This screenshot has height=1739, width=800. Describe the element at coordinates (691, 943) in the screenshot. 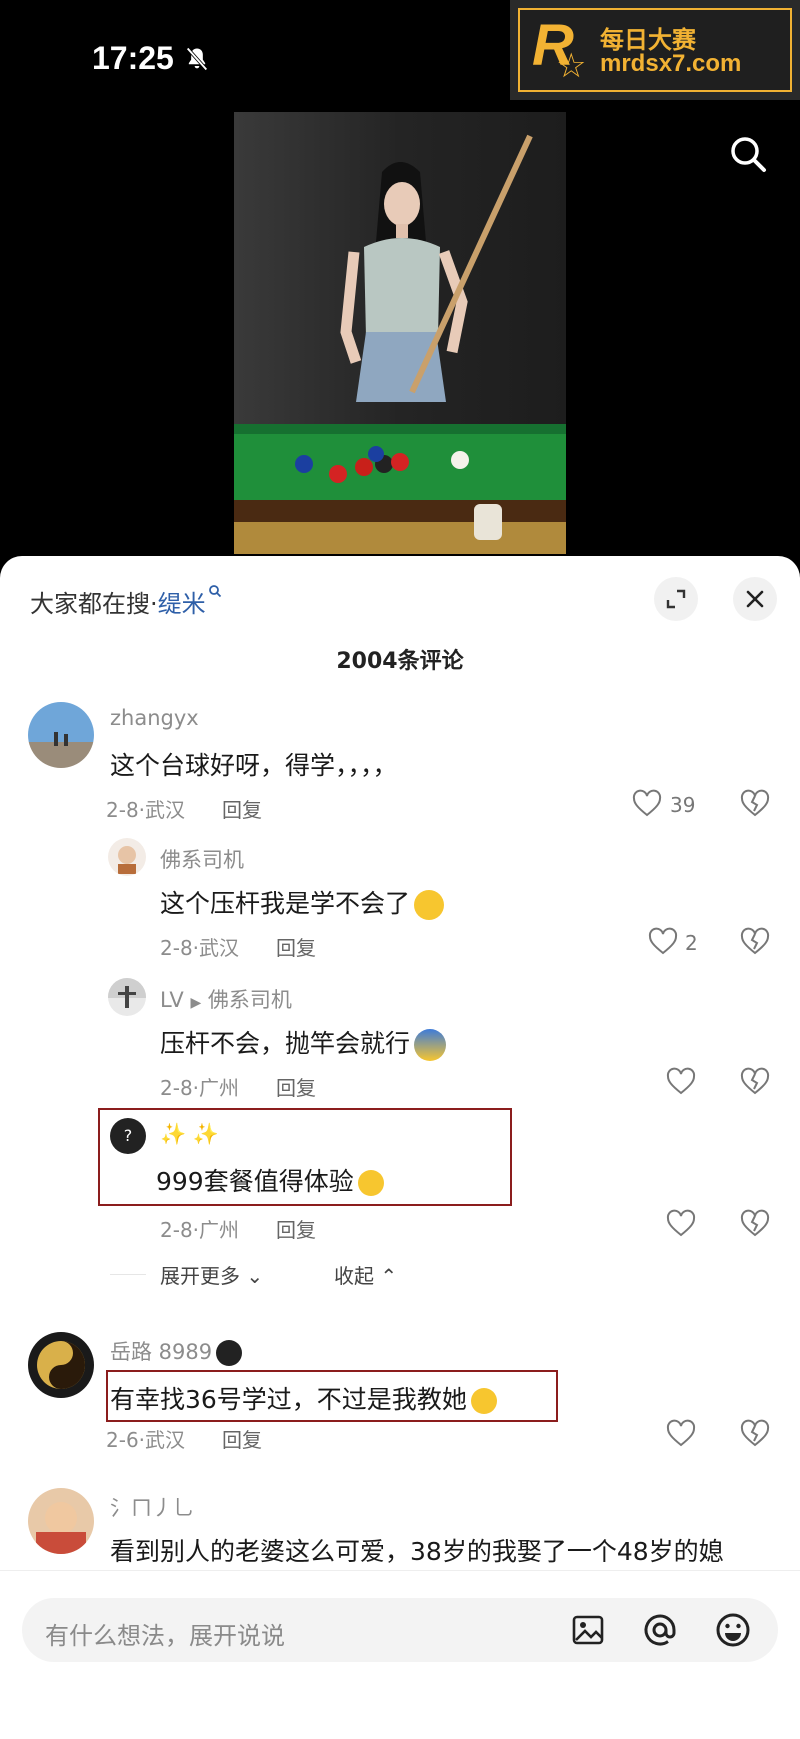

I see `like-count: 2` at that location.